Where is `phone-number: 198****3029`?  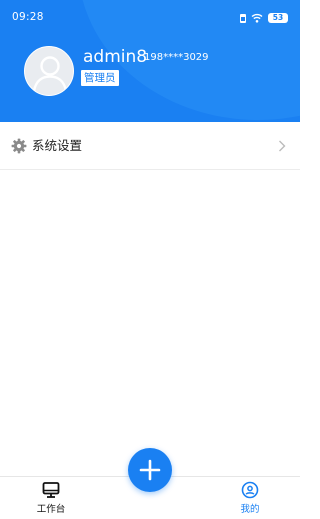
phone-number: 198****3029 is located at coordinates (176, 57).